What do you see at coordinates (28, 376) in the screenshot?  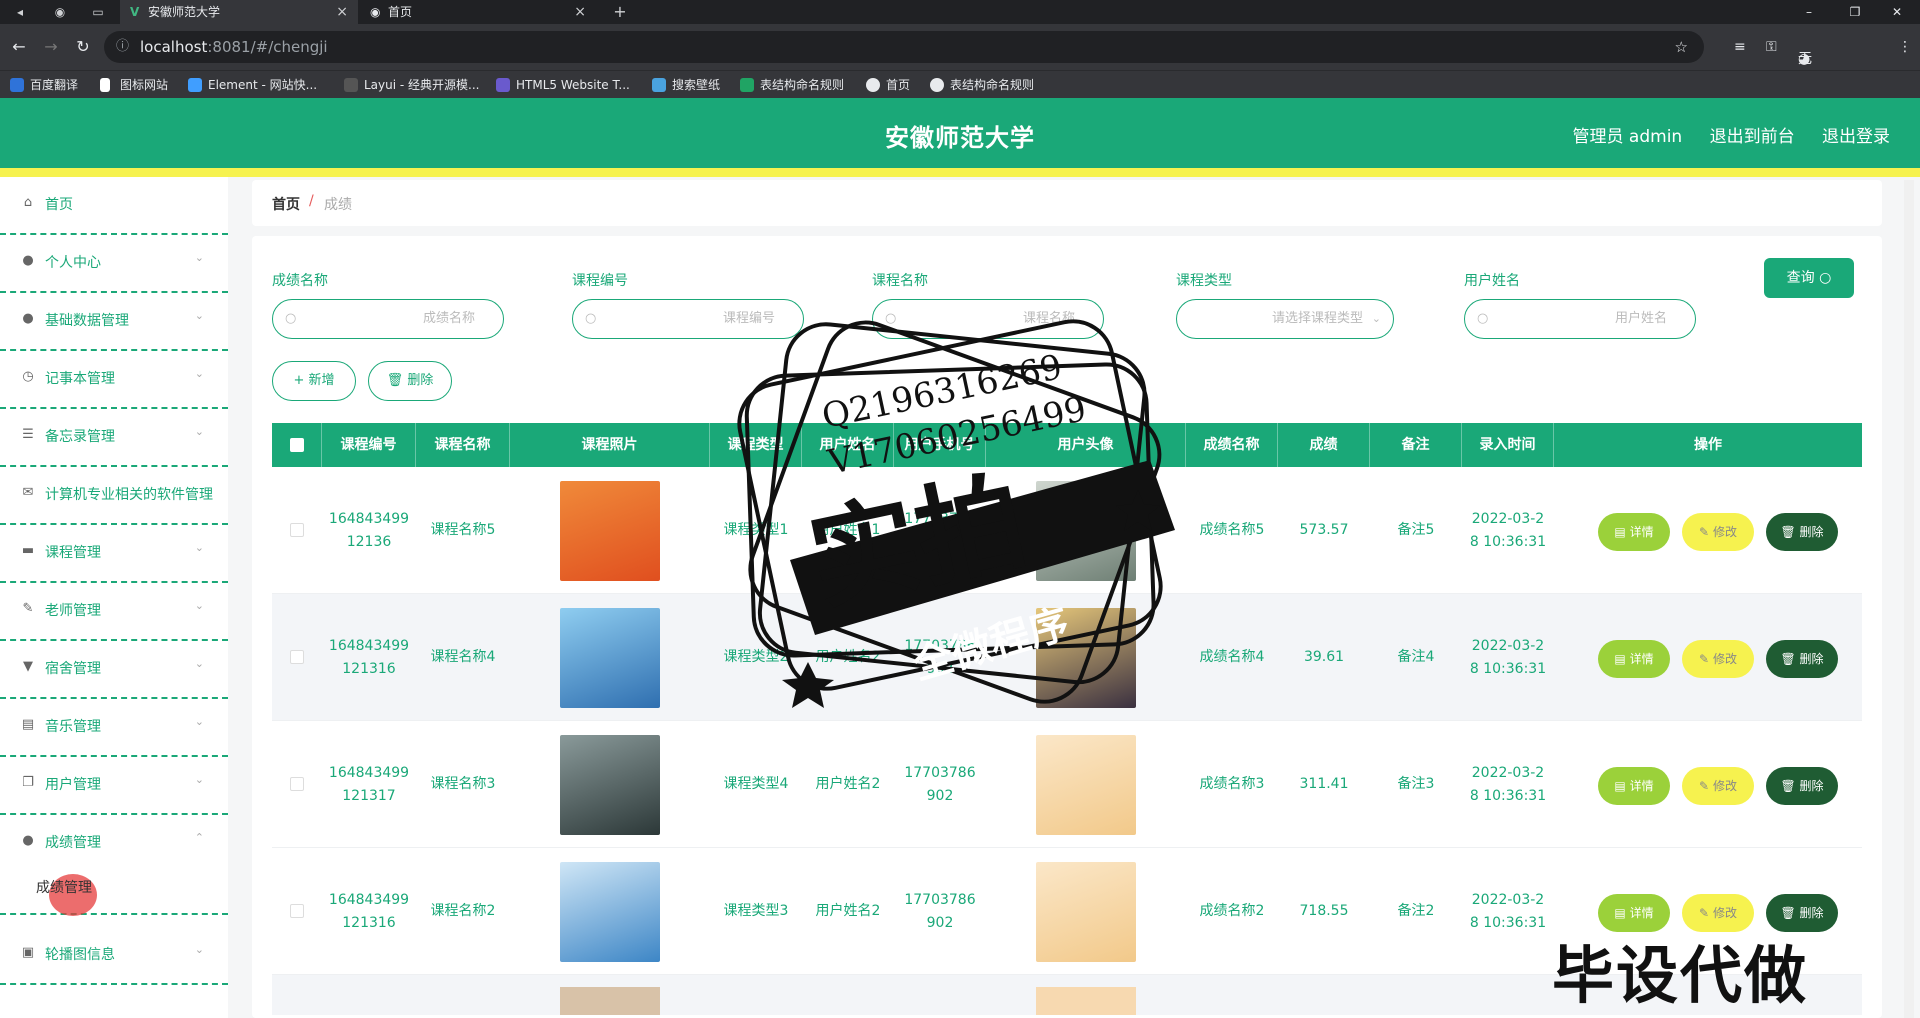 I see `clock-icon: ◷` at bounding box center [28, 376].